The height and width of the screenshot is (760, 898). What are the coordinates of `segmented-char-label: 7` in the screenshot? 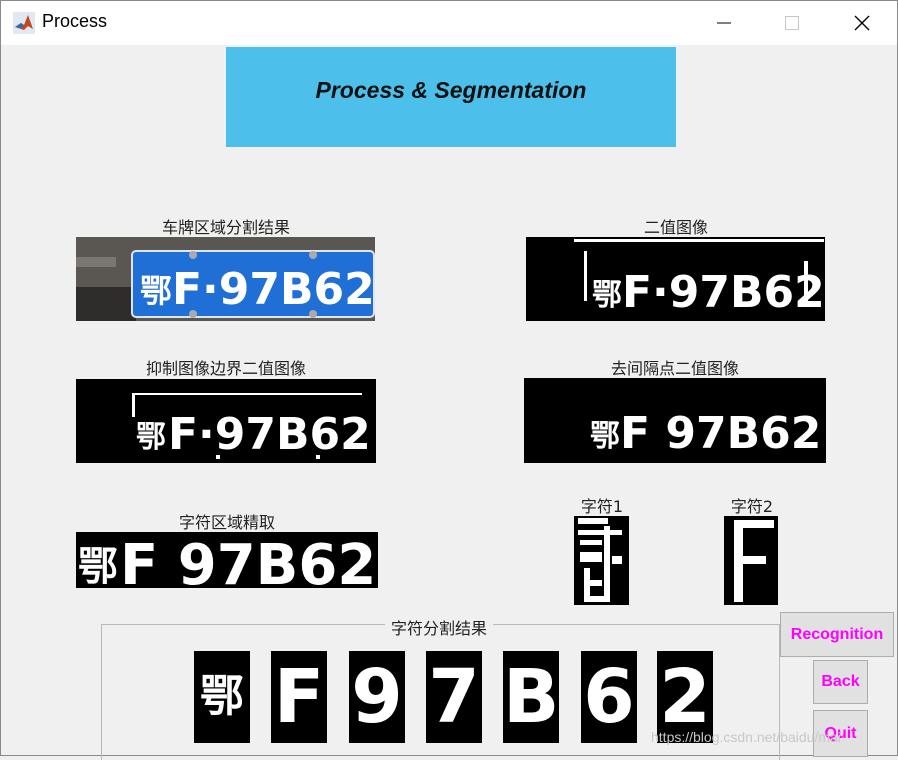 It's located at (454, 697).